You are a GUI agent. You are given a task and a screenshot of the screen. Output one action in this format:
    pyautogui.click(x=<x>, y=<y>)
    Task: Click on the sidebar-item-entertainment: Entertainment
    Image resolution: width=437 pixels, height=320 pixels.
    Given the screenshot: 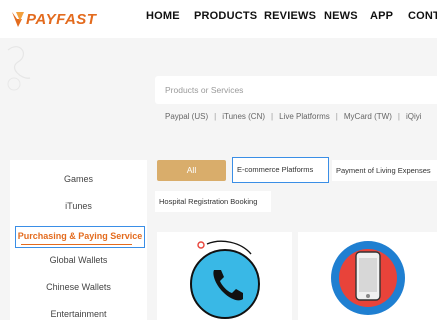 What is the action you would take?
    pyautogui.click(x=78, y=314)
    